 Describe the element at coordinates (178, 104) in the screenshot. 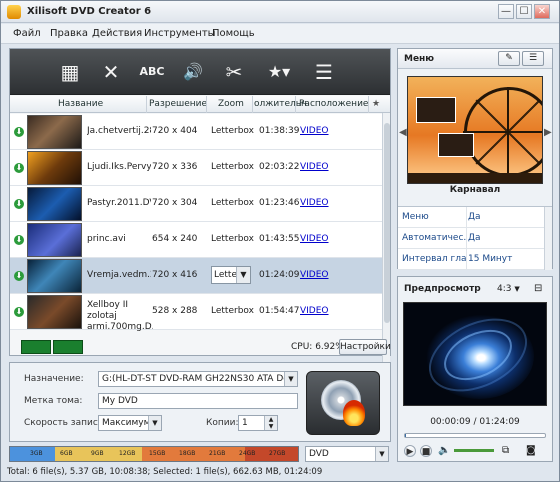

I see `col-resolution: Разрешение` at that location.